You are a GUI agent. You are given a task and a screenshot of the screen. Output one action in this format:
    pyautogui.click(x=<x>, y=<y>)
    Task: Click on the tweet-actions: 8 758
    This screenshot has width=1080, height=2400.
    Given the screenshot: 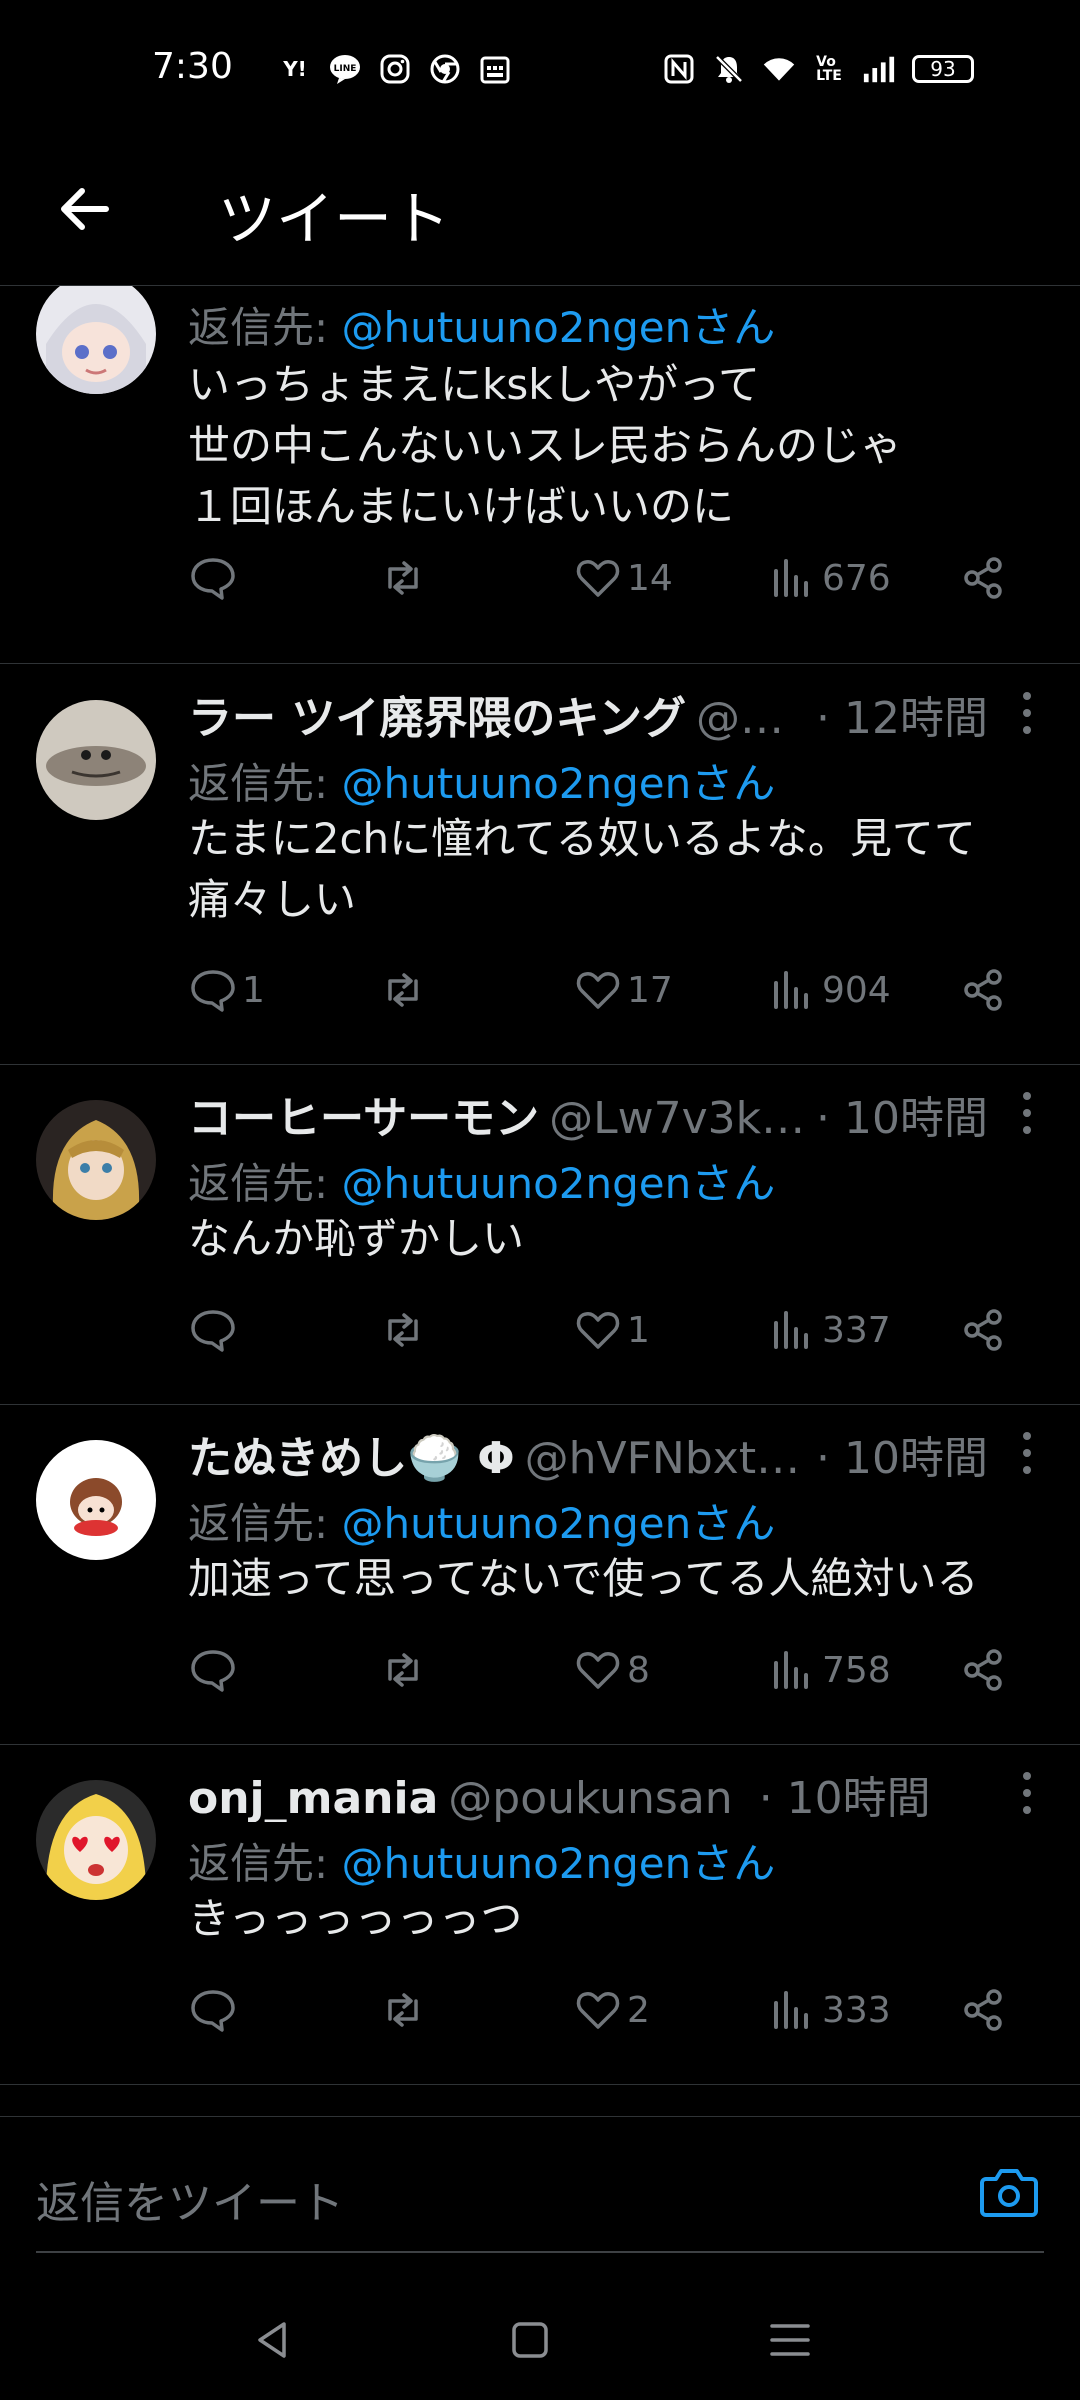 What is the action you would take?
    pyautogui.click(x=608, y=1670)
    